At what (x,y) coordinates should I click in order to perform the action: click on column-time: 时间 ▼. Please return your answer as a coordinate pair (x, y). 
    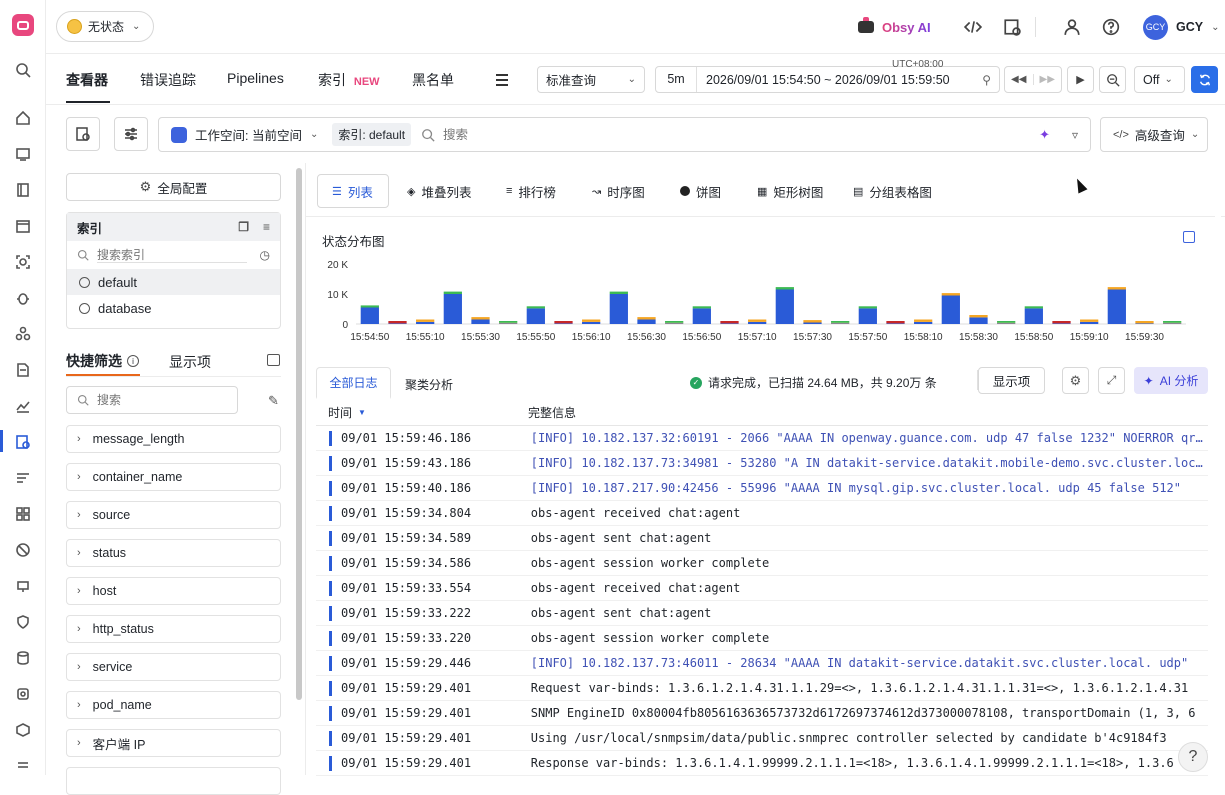
    Looking at the image, I should click on (428, 412).